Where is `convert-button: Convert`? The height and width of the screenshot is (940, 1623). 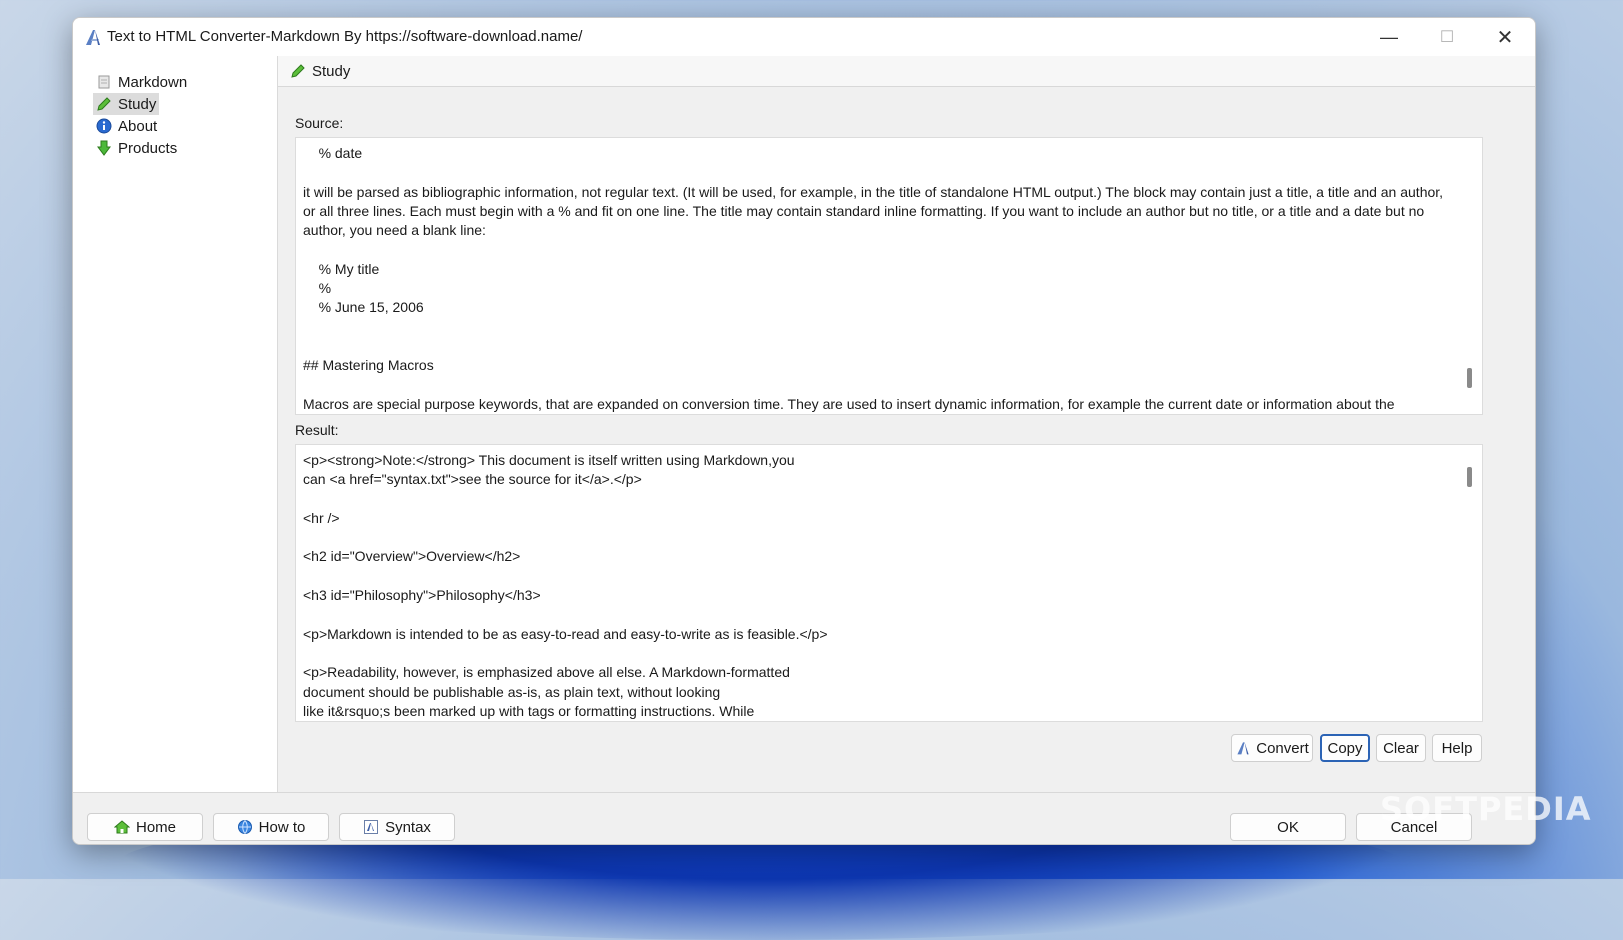 convert-button: Convert is located at coordinates (1272, 748).